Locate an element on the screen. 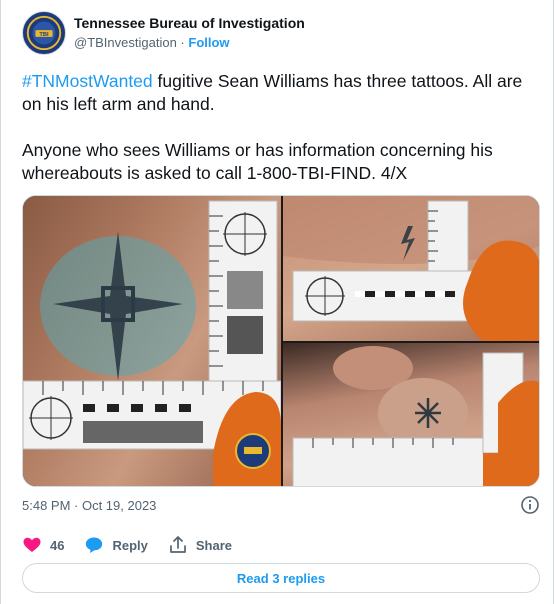 The width and height of the screenshot is (554, 604). author-handle: @TBInvestigation is located at coordinates (125, 42).